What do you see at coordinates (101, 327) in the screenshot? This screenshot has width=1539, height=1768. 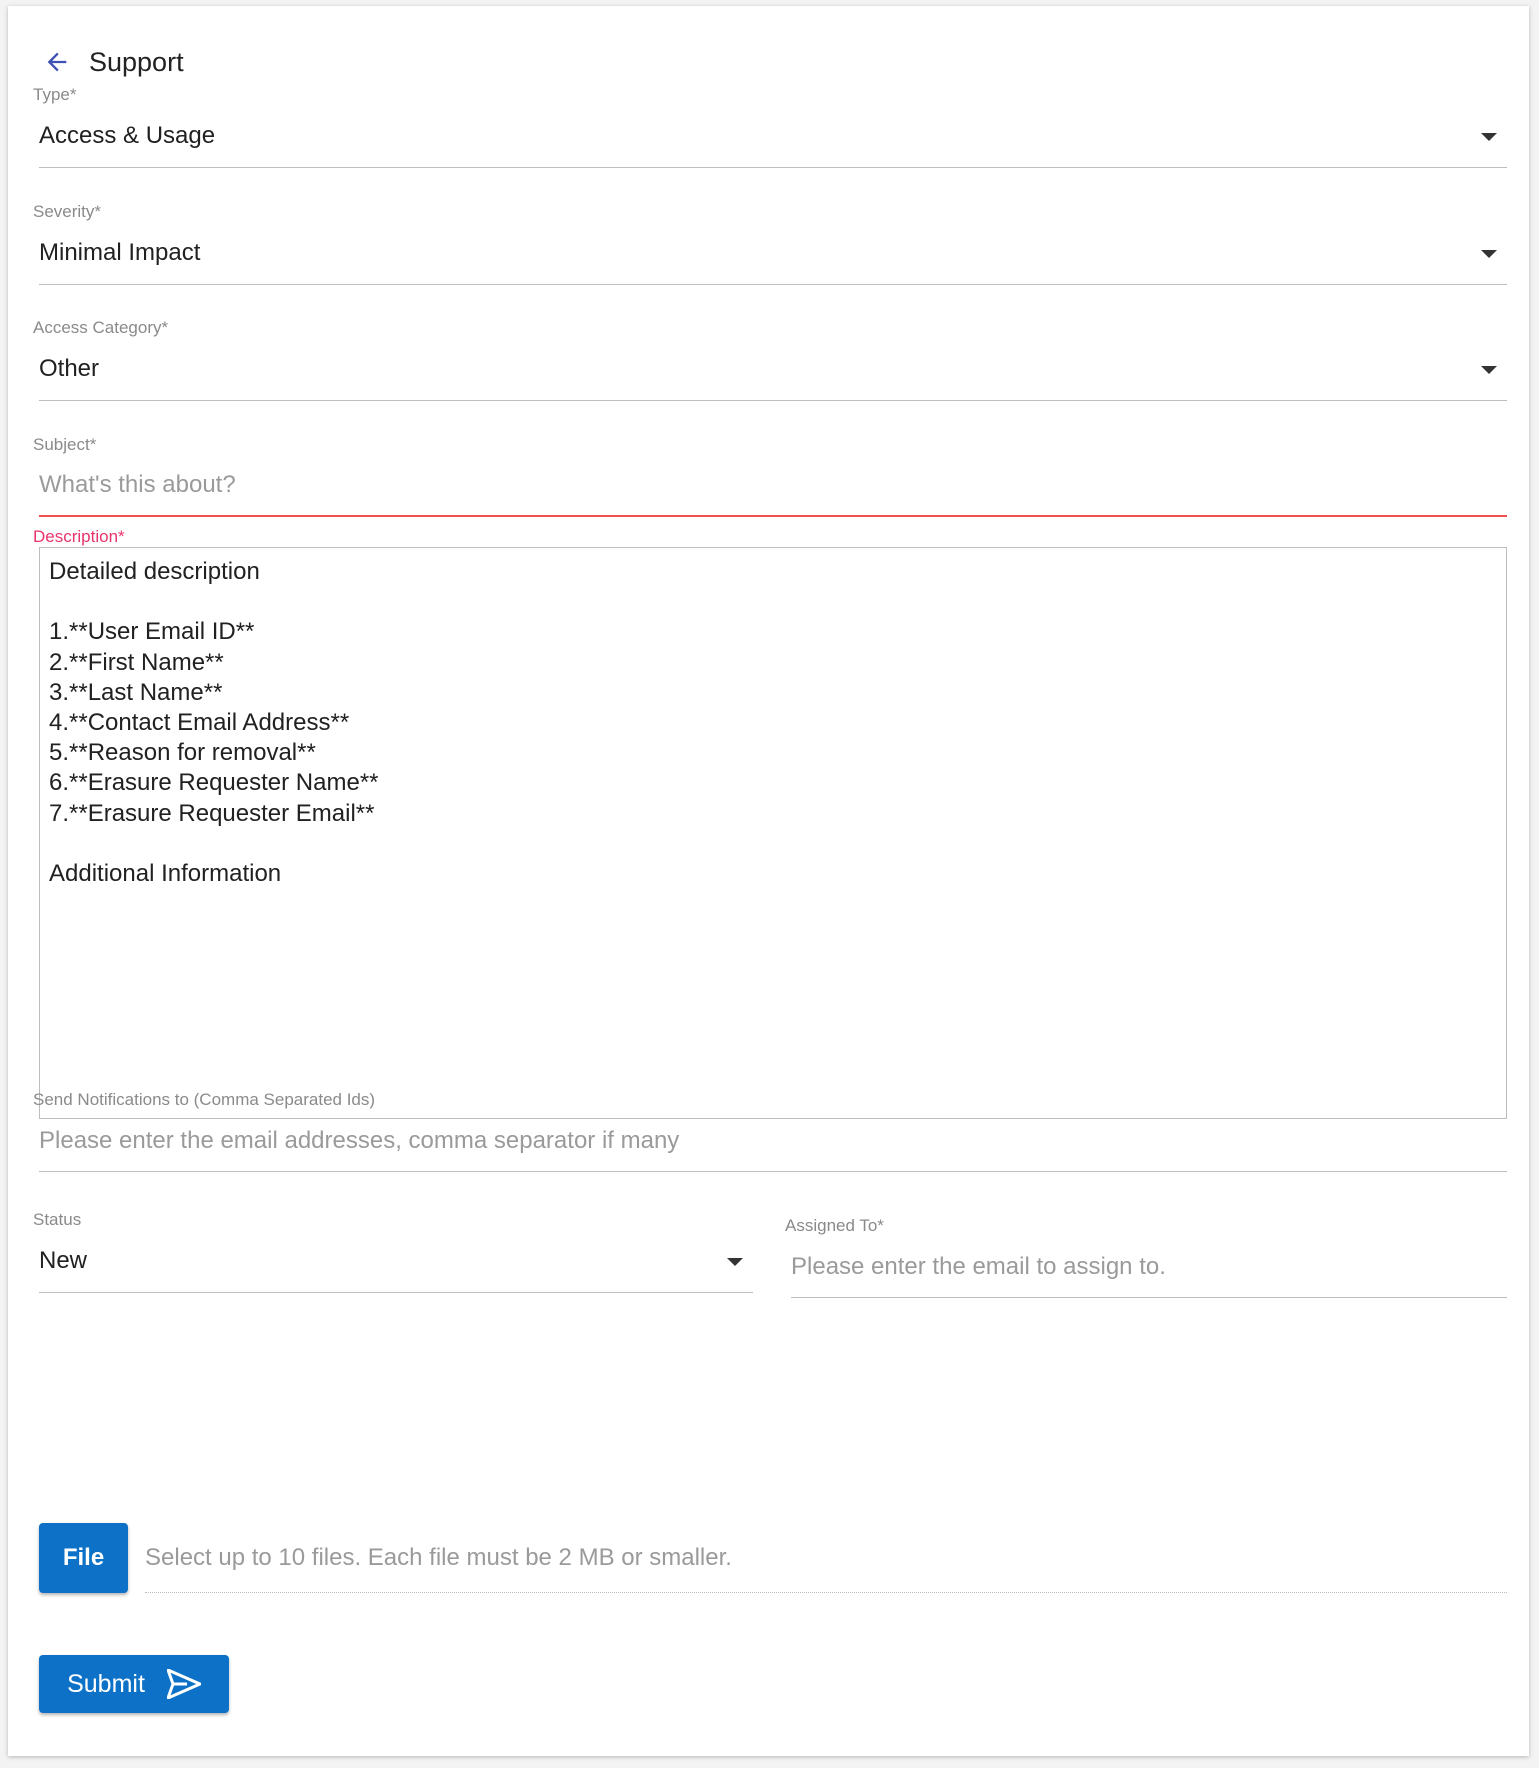 I see `access-category-label: Access Category*` at bounding box center [101, 327].